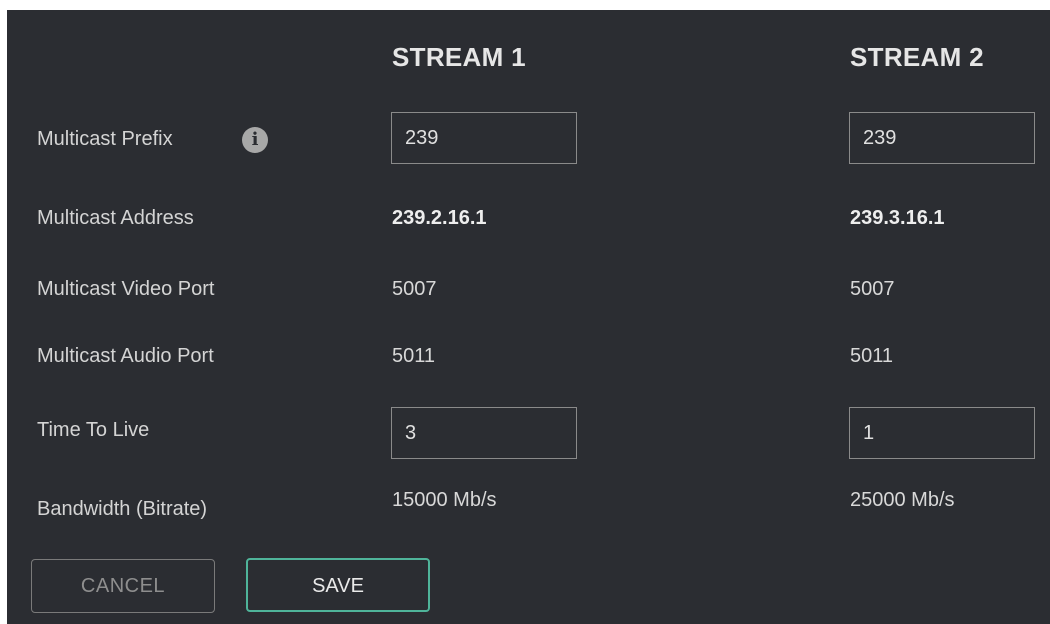 The width and height of the screenshot is (1050, 624). Describe the element at coordinates (897, 218) in the screenshot. I see `stream-2-multicast-address: 239.3.16.1` at that location.